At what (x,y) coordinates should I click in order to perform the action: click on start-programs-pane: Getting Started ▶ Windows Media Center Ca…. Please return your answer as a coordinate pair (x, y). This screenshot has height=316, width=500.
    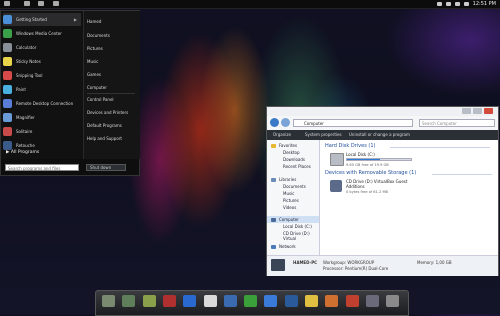
    Looking at the image, I should click on (42, 85).